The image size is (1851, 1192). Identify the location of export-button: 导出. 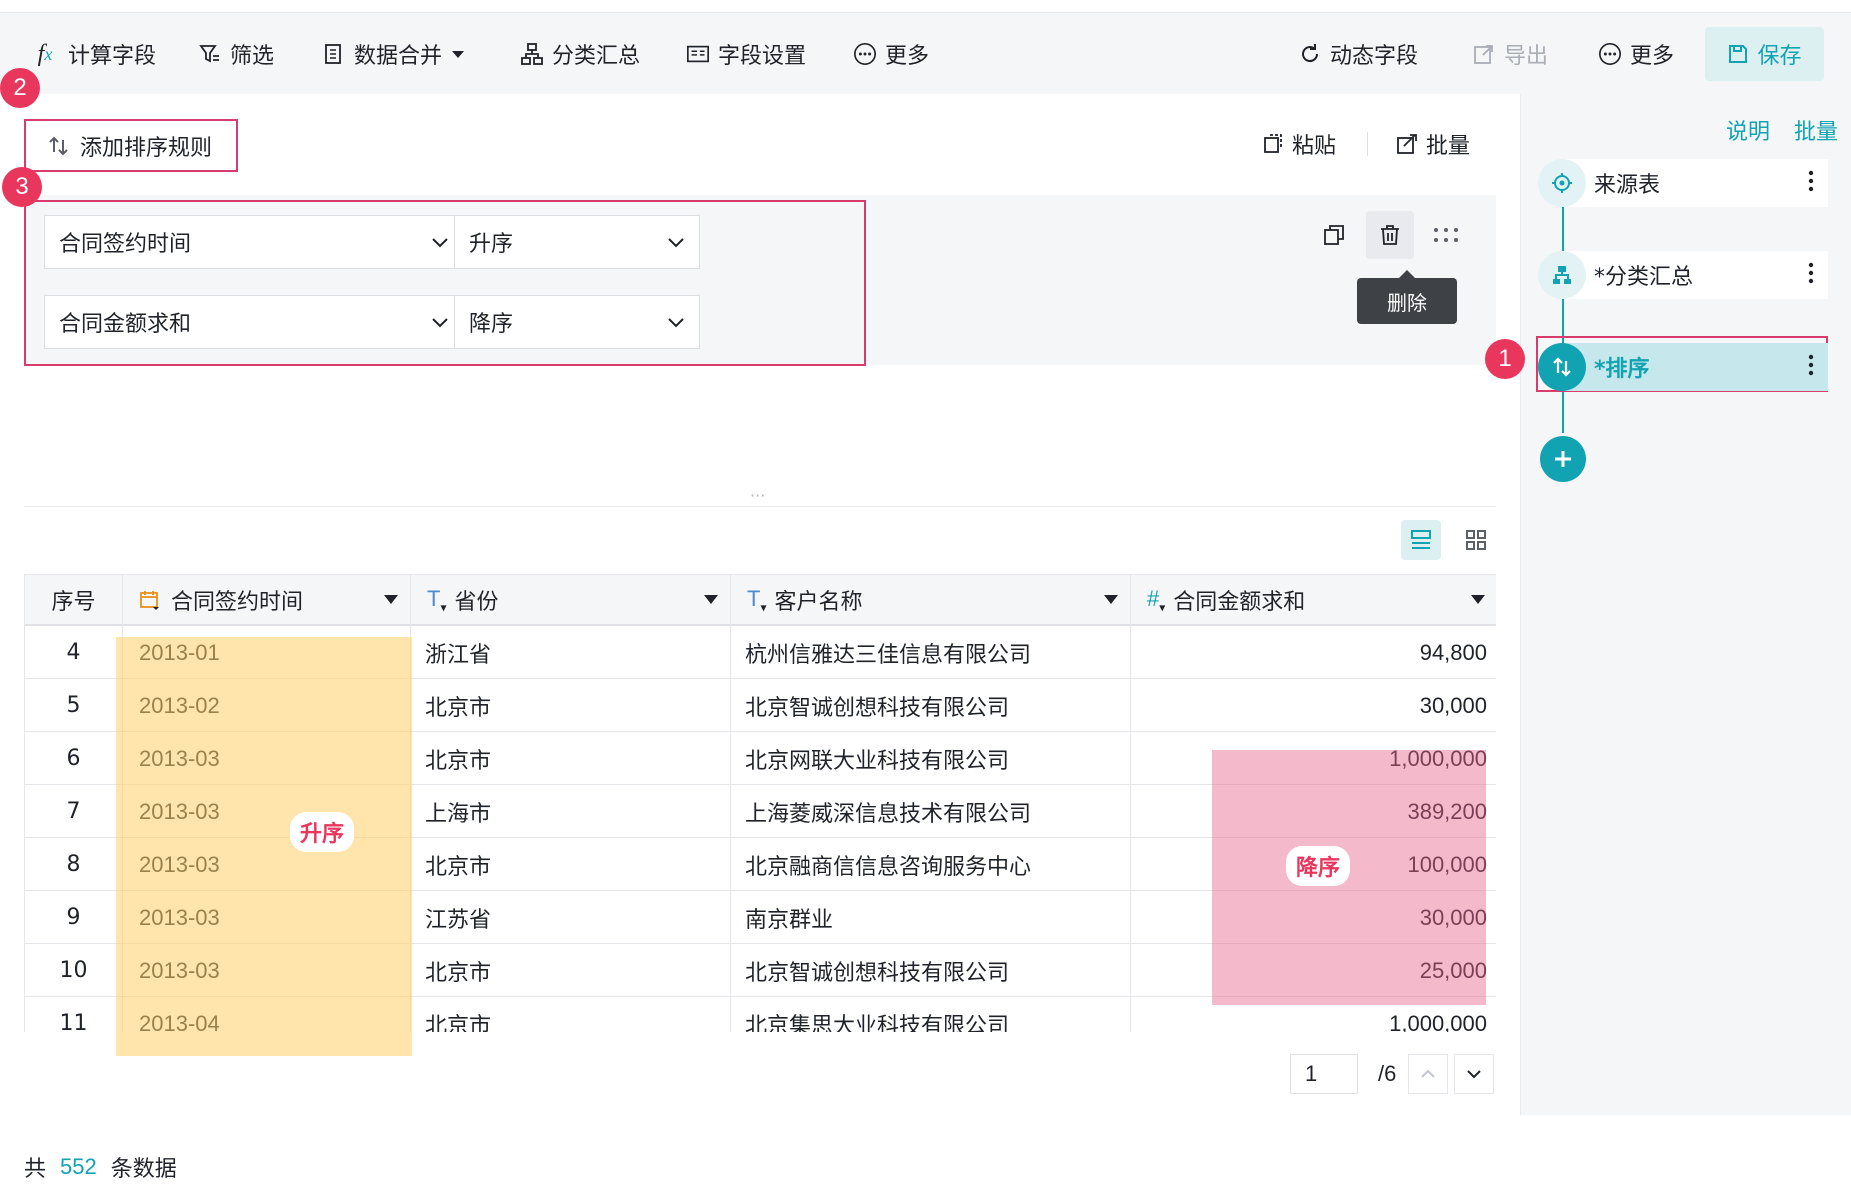
(1510, 54).